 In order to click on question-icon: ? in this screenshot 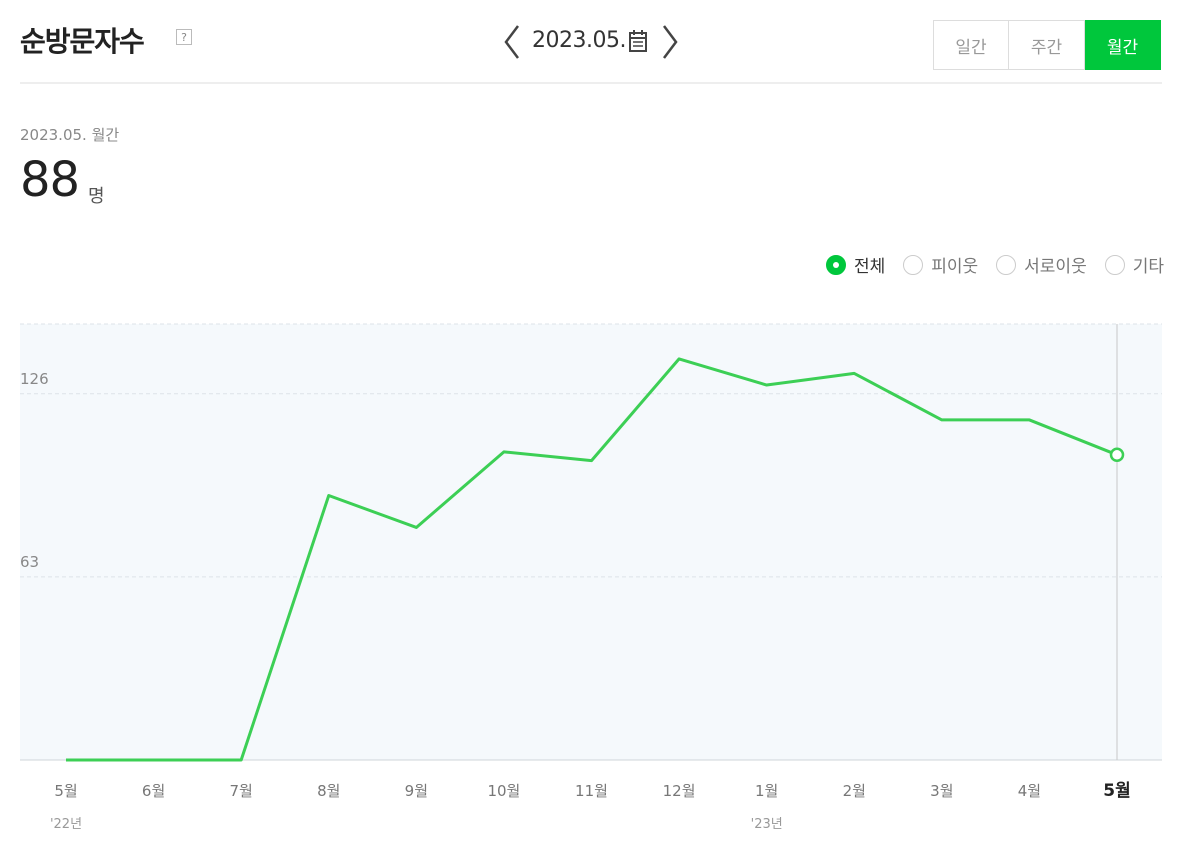, I will do `click(184, 37)`.